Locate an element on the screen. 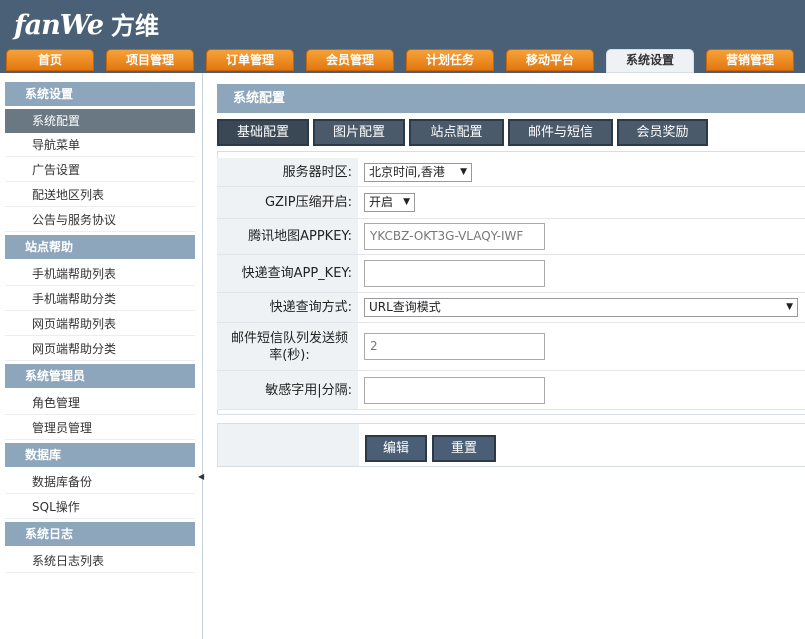  nav-tab-system: 系统设置 is located at coordinates (650, 61).